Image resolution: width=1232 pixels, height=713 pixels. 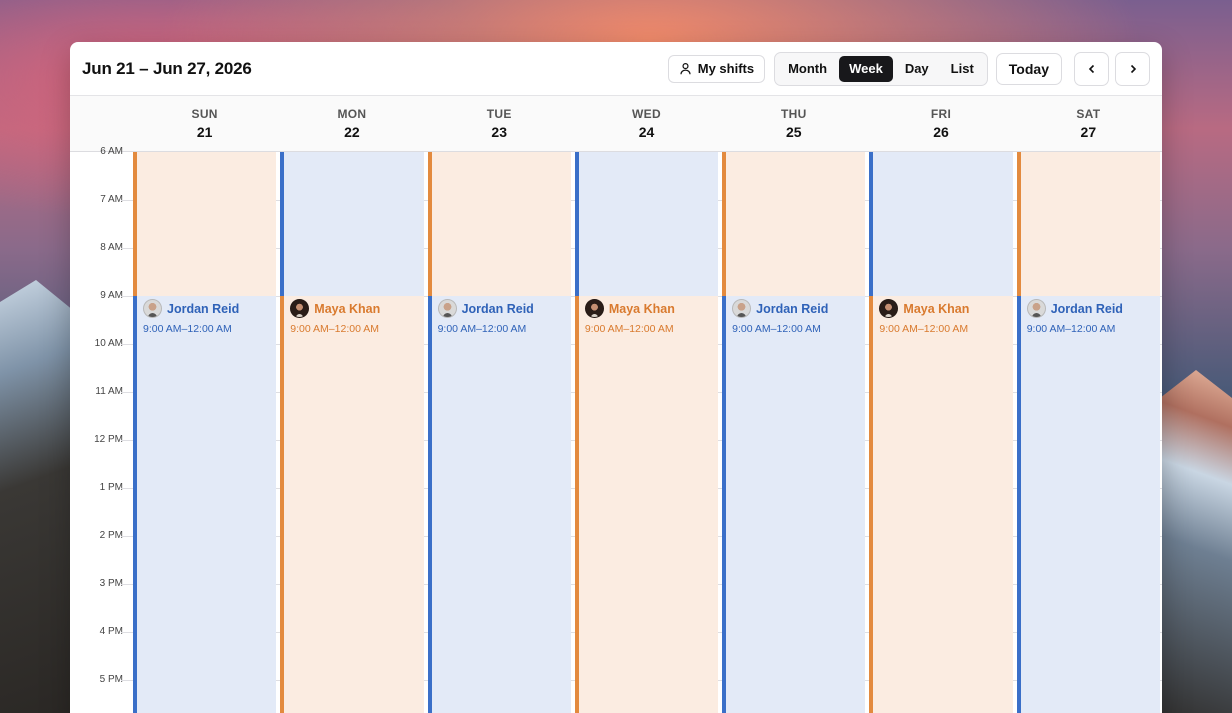 I want to click on day-column-tue: Jordan Reid 9:00 AM–12:00 AM, so click(x=499, y=432).